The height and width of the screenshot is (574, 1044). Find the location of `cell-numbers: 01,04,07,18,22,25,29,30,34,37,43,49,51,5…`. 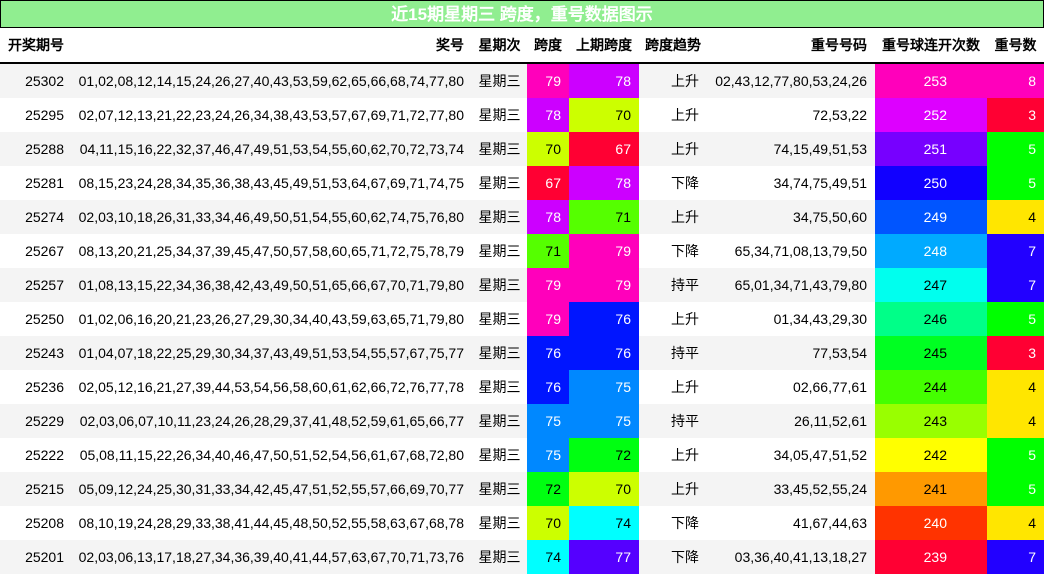

cell-numbers: 01,04,07,18,22,25,29,30,34,37,43,49,51,5… is located at coordinates (272, 353).